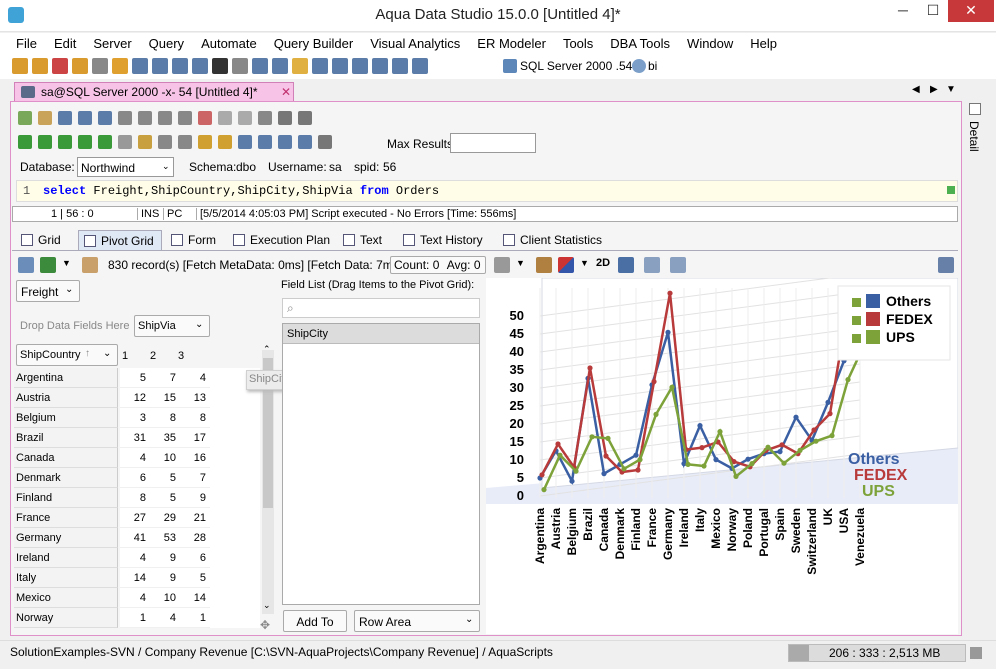 The image size is (996, 669). I want to click on move-handle-icon: ✥, so click(265, 625).